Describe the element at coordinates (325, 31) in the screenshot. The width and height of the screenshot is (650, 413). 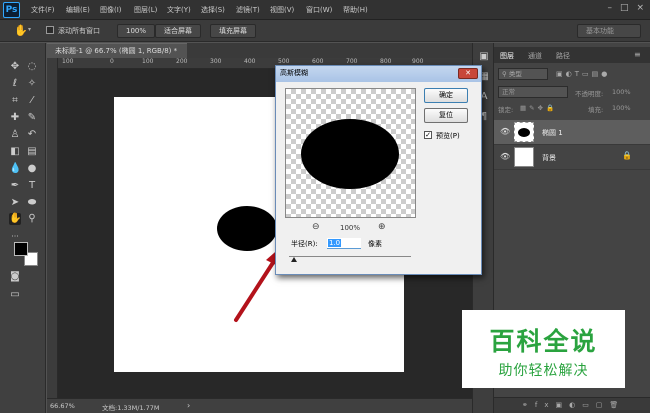
I see `options-bar: ✋ ▾ 滚动所有窗口 100% 适合屏幕 填充屏幕 基本功能` at that location.